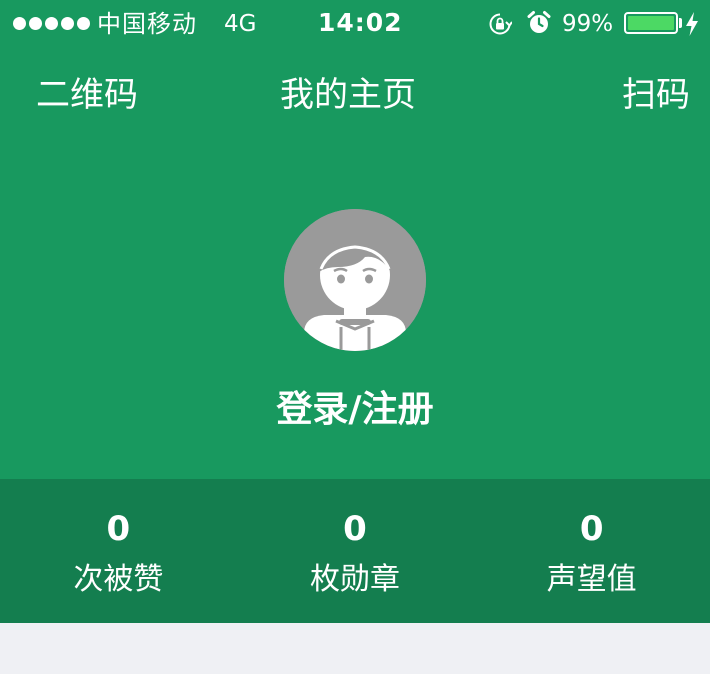  What do you see at coordinates (147, 24) in the screenshot?
I see `carrier-name: 中国移动` at bounding box center [147, 24].